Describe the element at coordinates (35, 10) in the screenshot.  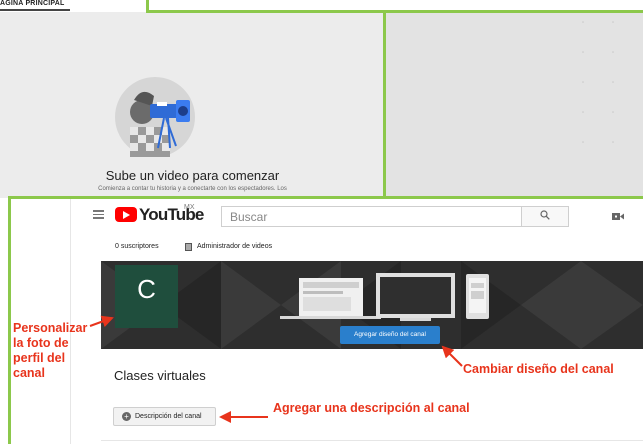
I see `background-tab-underline` at that location.